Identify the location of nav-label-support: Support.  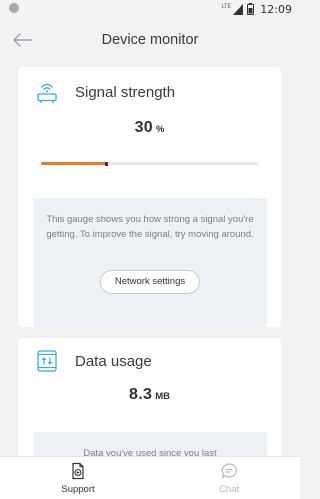
(78, 489).